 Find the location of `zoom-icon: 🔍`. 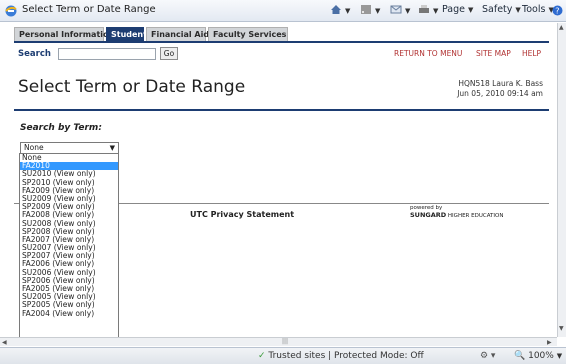

zoom-icon: 🔍 is located at coordinates (520, 356).